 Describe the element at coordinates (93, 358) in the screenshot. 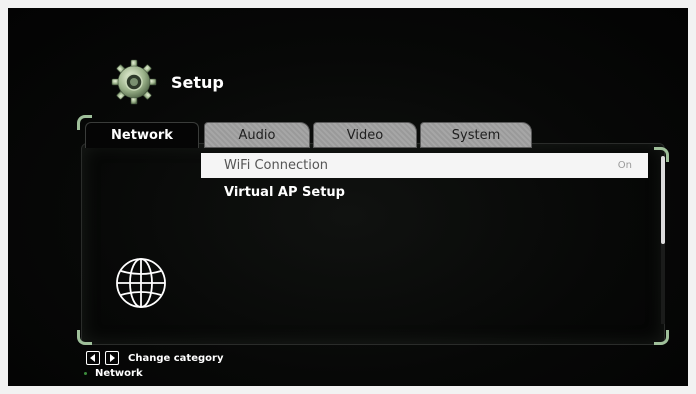

I see `arrow-left-icon` at that location.